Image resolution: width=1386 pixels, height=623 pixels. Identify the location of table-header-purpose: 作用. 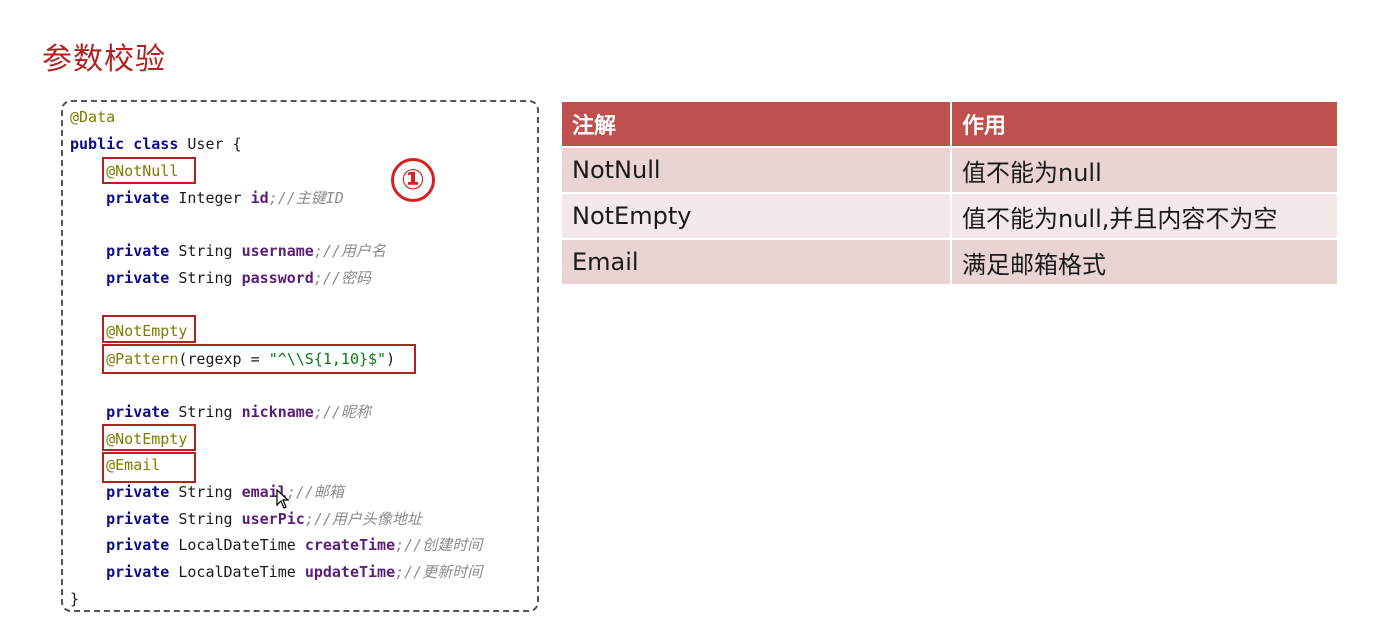
(1144, 124).